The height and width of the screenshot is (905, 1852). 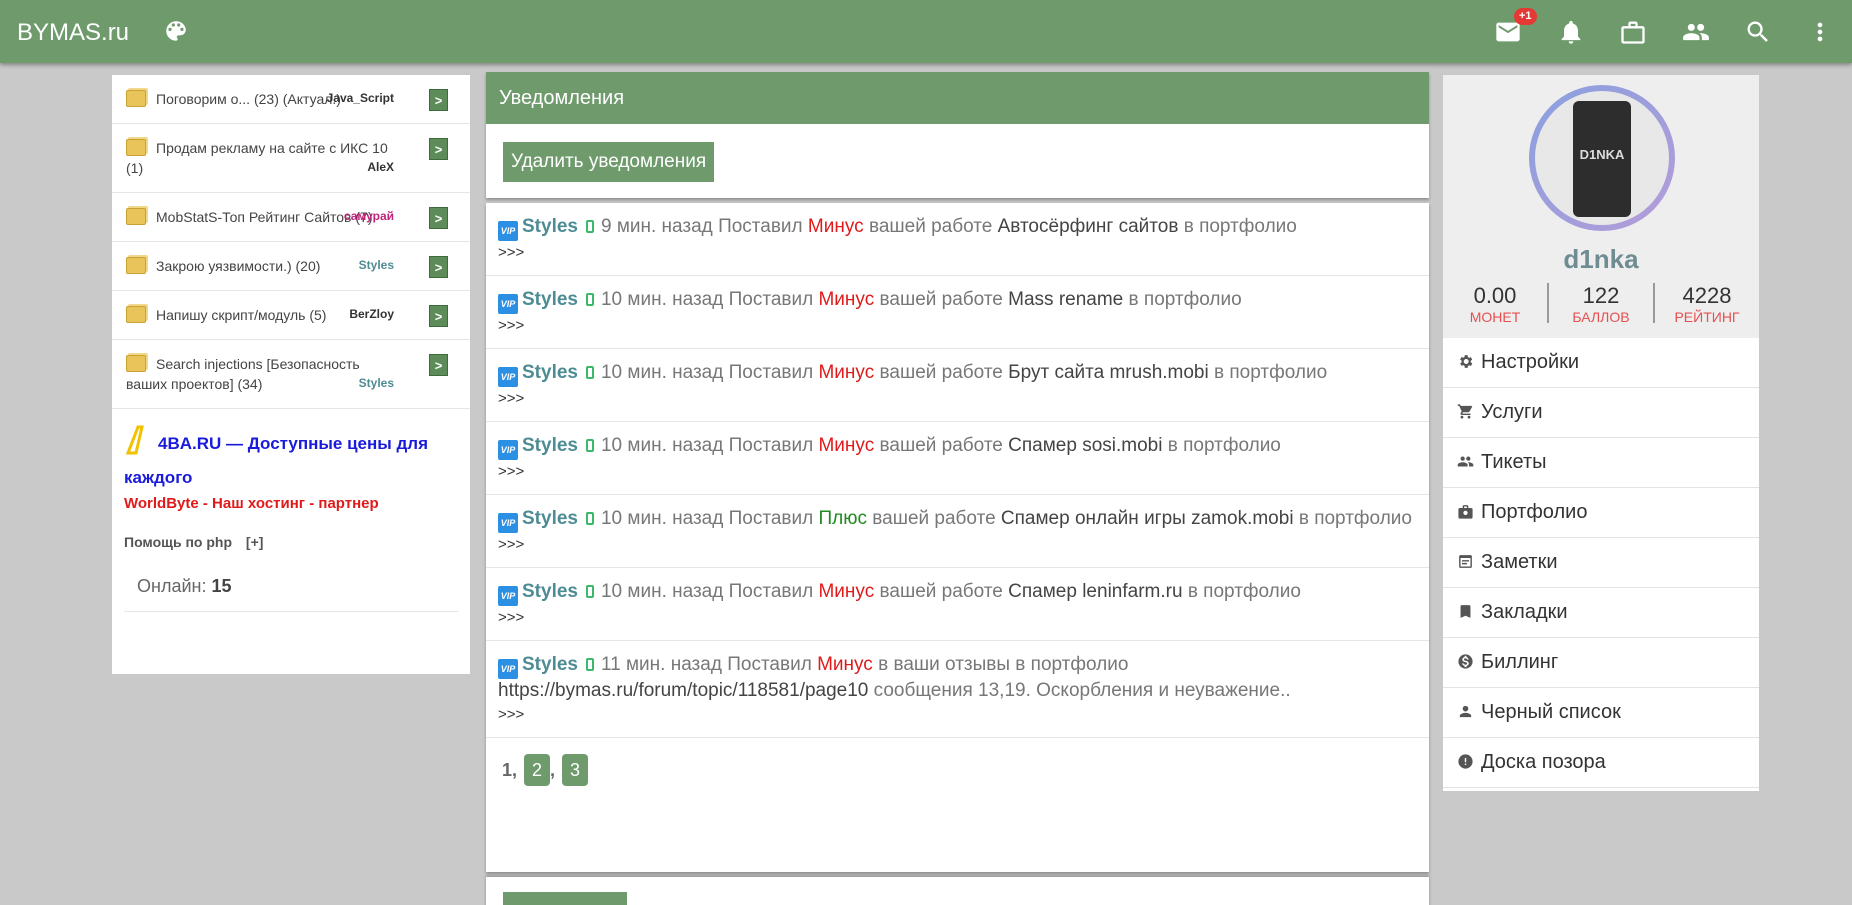 I want to click on notification-work-link: Спамер sosi.mobi, so click(x=1085, y=445).